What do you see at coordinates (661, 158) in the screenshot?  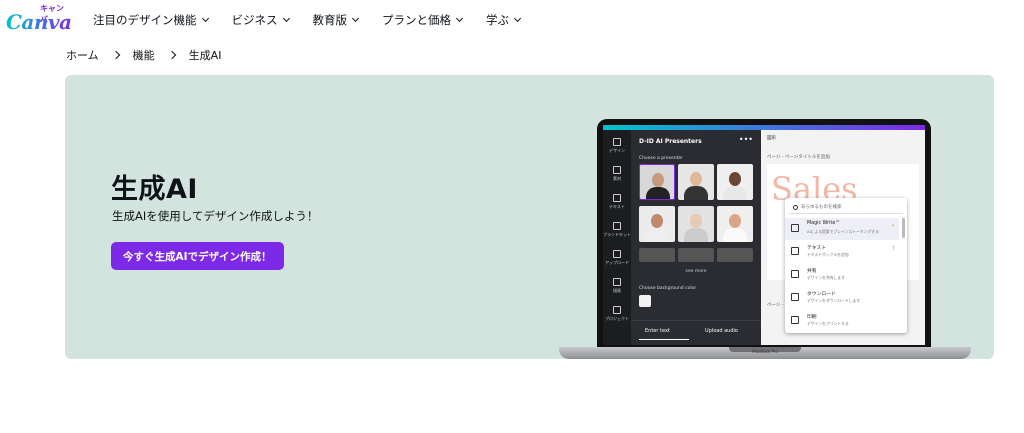 I see `presenter-label: Choose a presenter` at bounding box center [661, 158].